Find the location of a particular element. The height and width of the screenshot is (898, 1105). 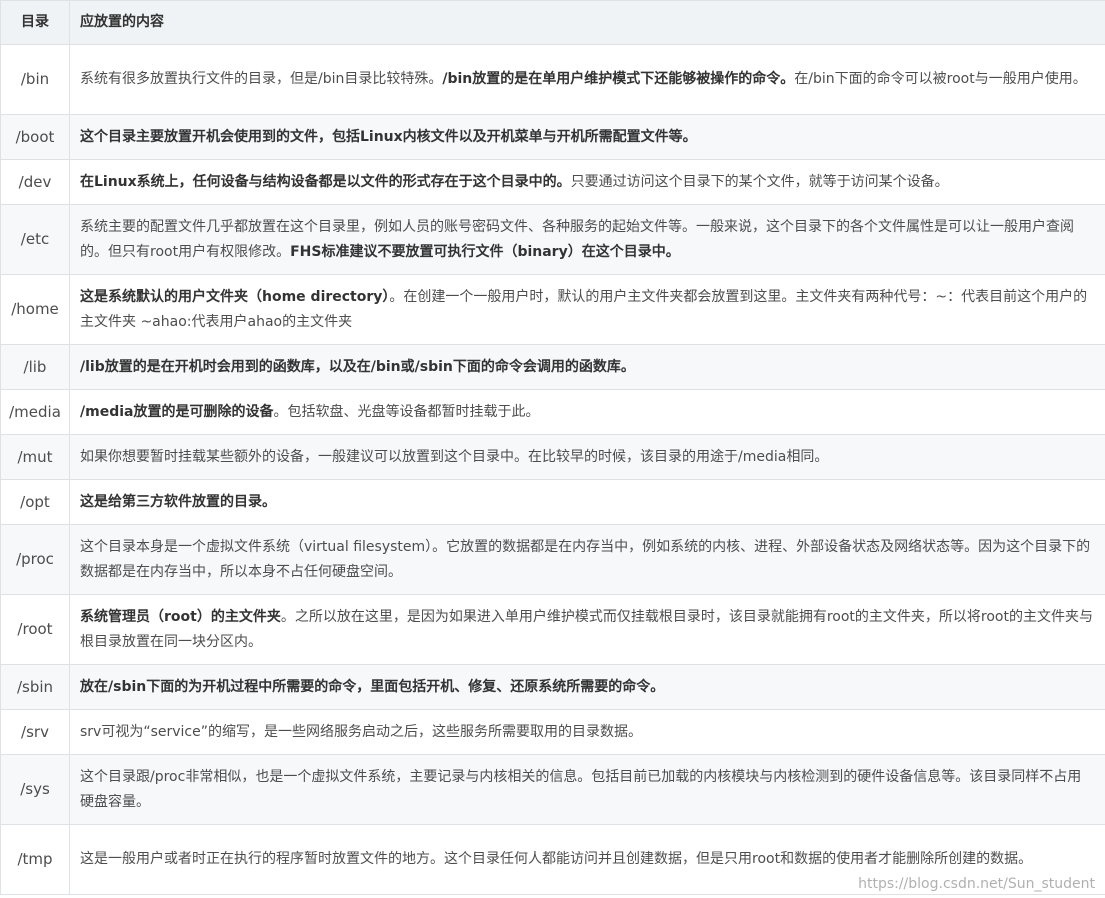

table-row: /opt 这是给第三方软件放置的目录。 is located at coordinates (552, 502).